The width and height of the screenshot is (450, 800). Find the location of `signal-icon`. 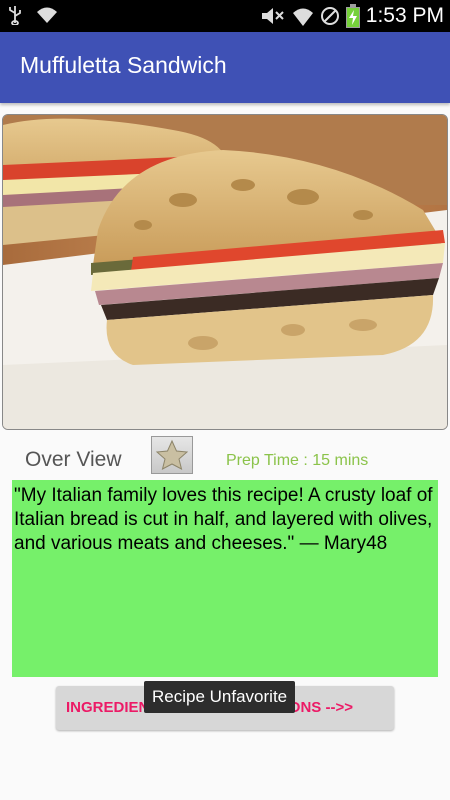

signal-icon is located at coordinates (302, 17).